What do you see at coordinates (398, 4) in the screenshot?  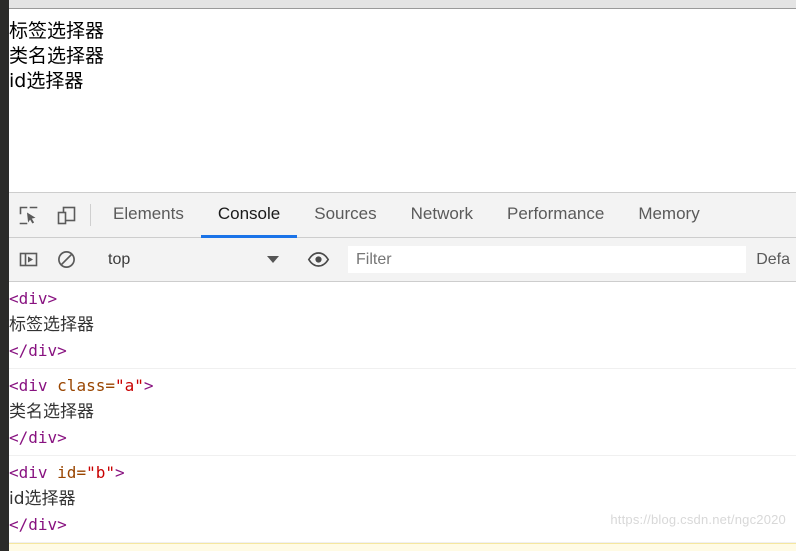 I see `browser-toolbar-edge` at bounding box center [398, 4].